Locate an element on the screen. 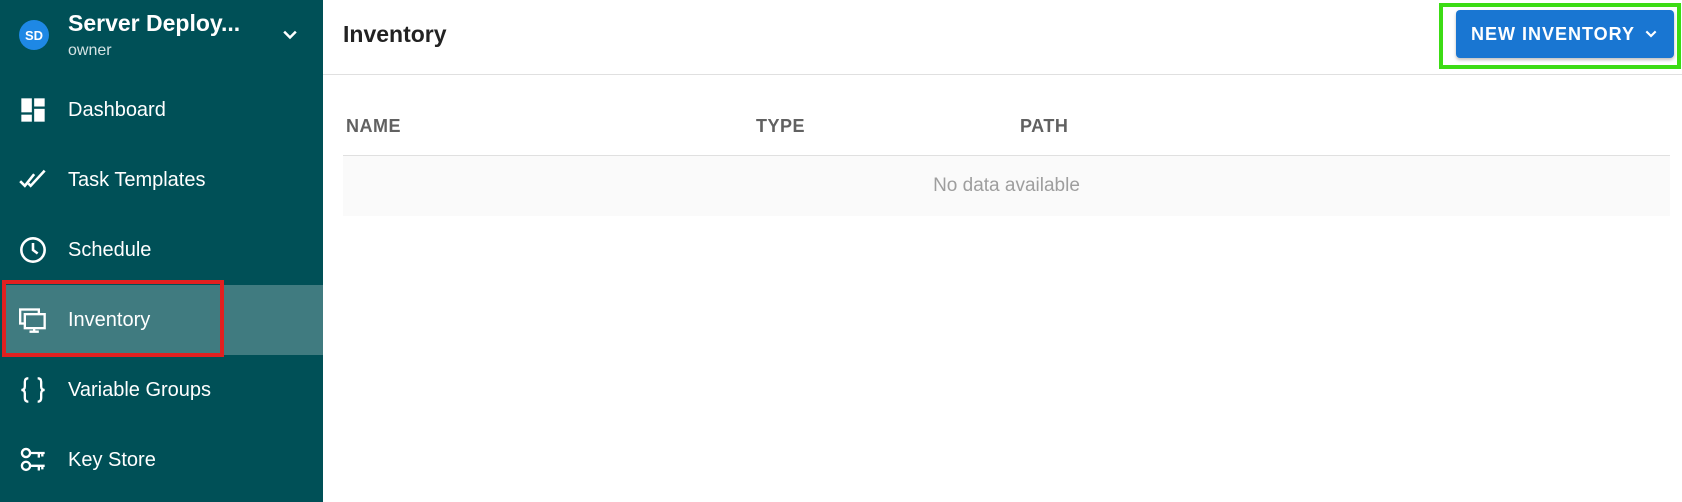  double-check-icon is located at coordinates (32, 178).